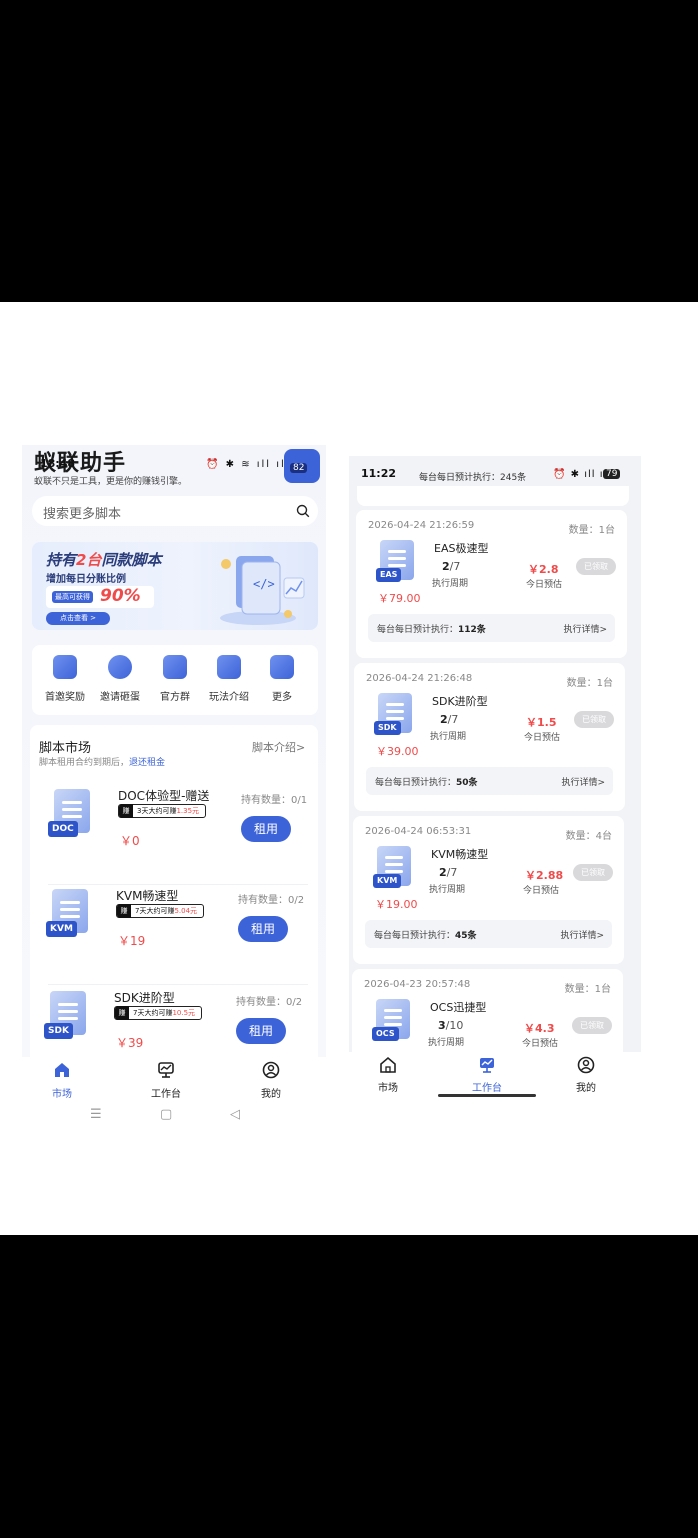 The width and height of the screenshot is (698, 1538). Describe the element at coordinates (178, 884) in the screenshot. I see `divider` at that location.